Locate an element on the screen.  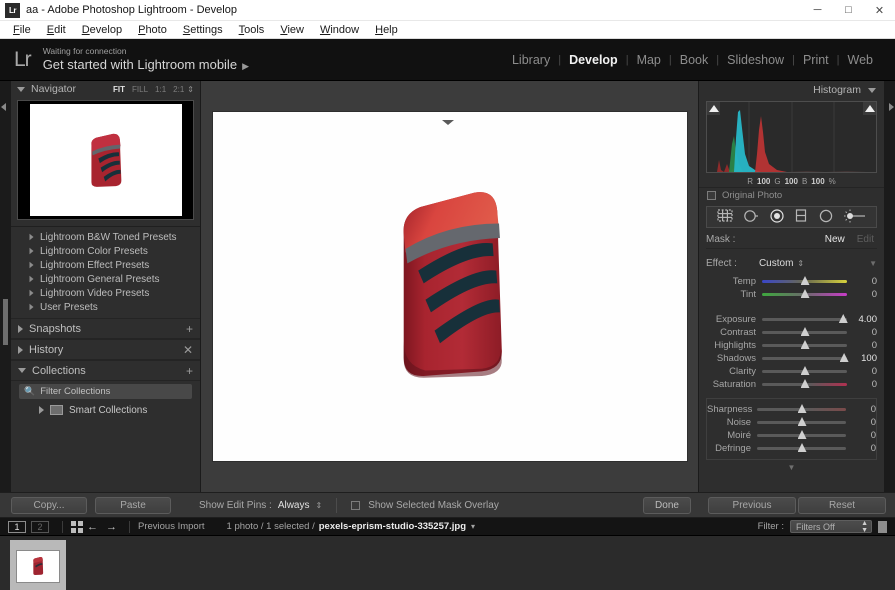
menu-photo: Photo is located at coordinates (152, 30).